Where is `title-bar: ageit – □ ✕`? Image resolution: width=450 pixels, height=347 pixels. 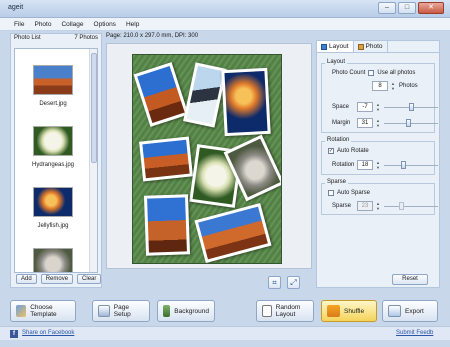
title-bar: ageit – □ ✕ is located at coordinates (225, 9).